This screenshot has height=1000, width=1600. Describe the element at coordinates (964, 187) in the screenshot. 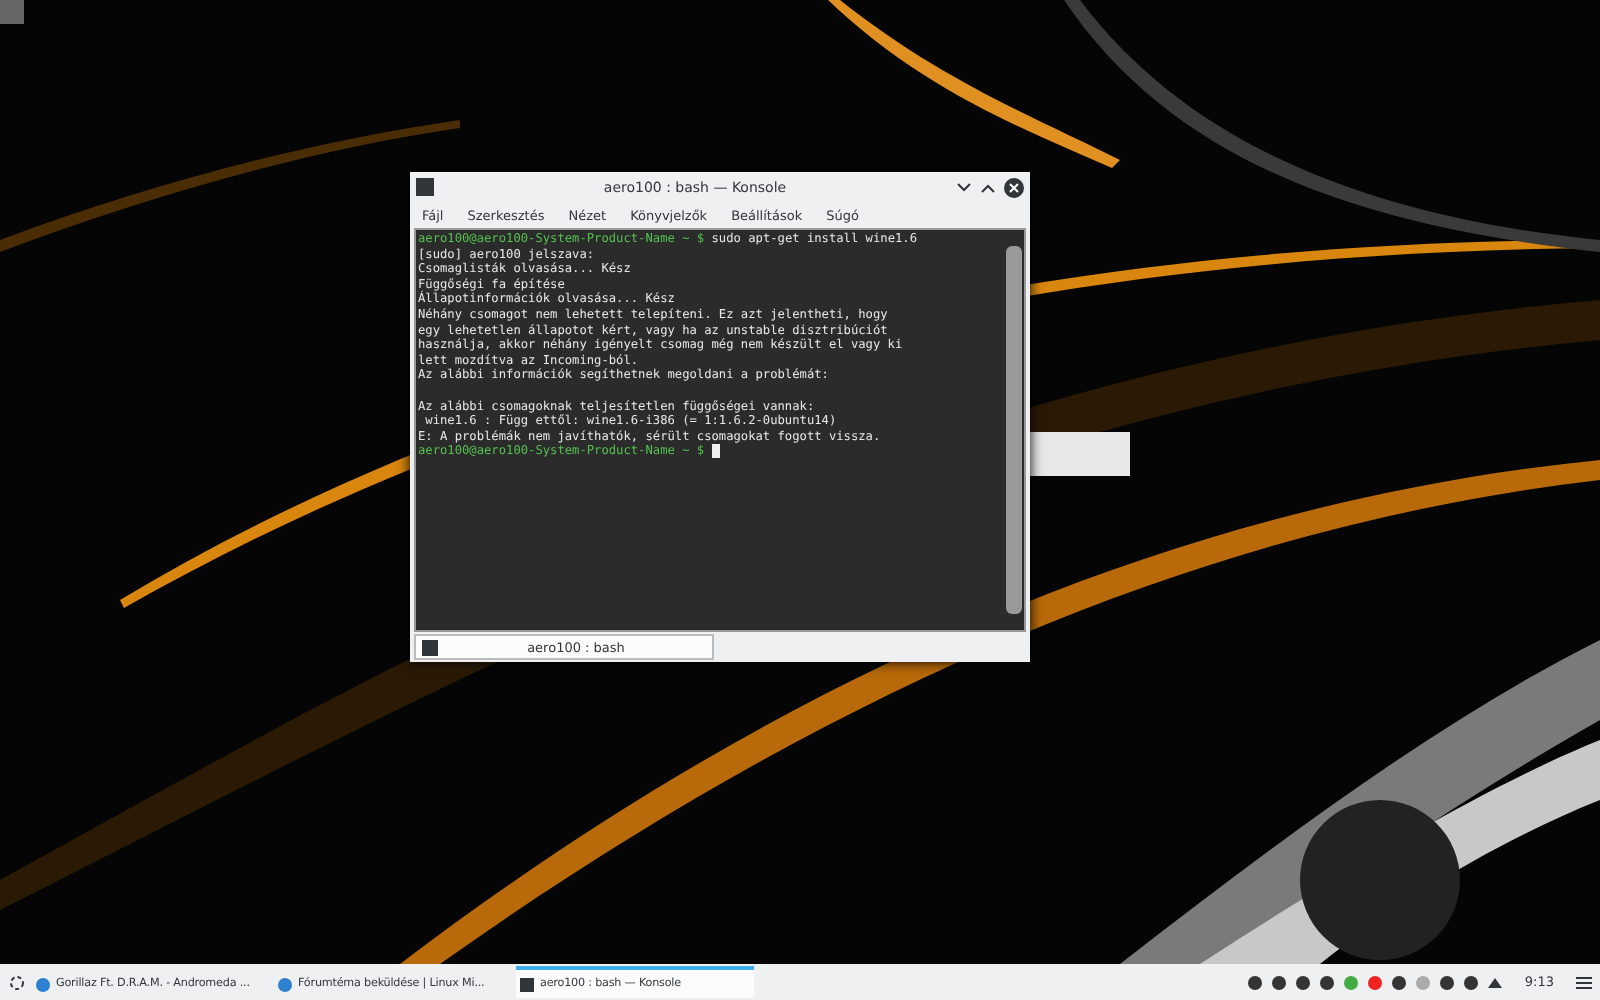

I see `minimize-icon` at that location.